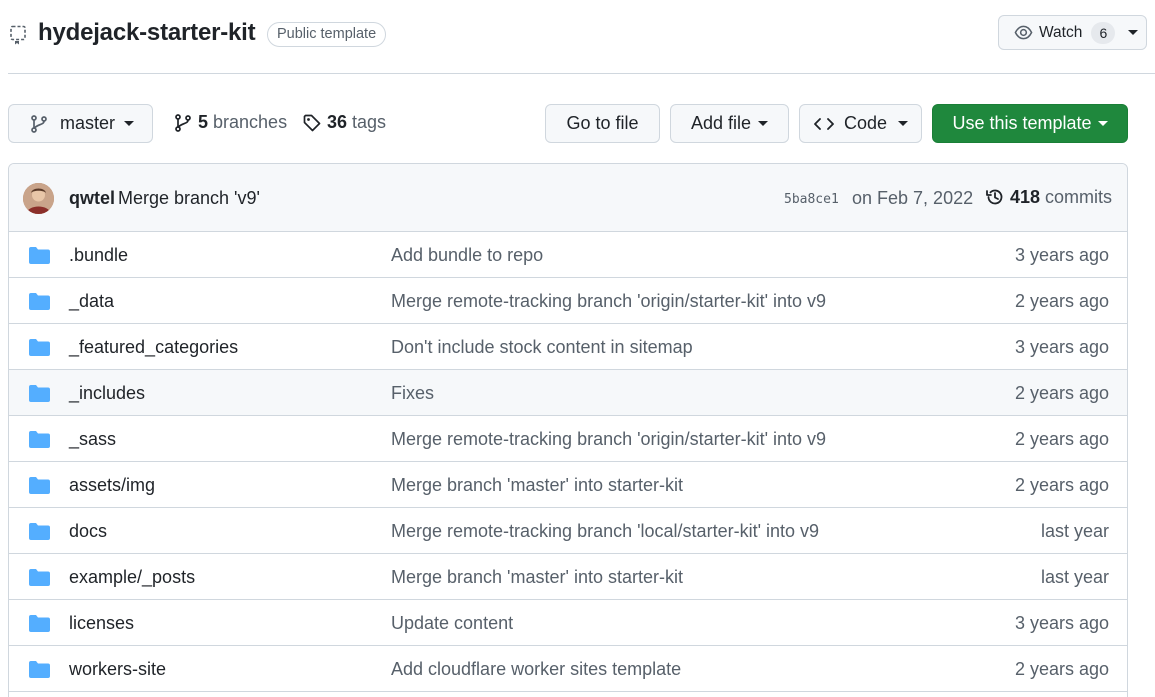  What do you see at coordinates (536, 669) in the screenshot?
I see `file-commit-message-link: Add cloudflare worker sites template` at bounding box center [536, 669].